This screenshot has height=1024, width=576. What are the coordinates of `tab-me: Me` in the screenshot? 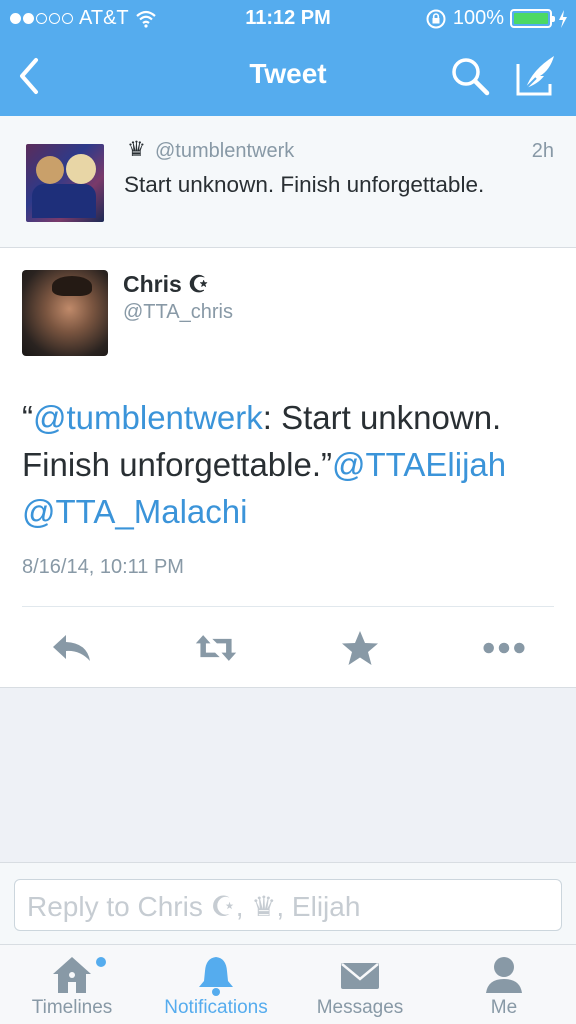 It's located at (504, 984).